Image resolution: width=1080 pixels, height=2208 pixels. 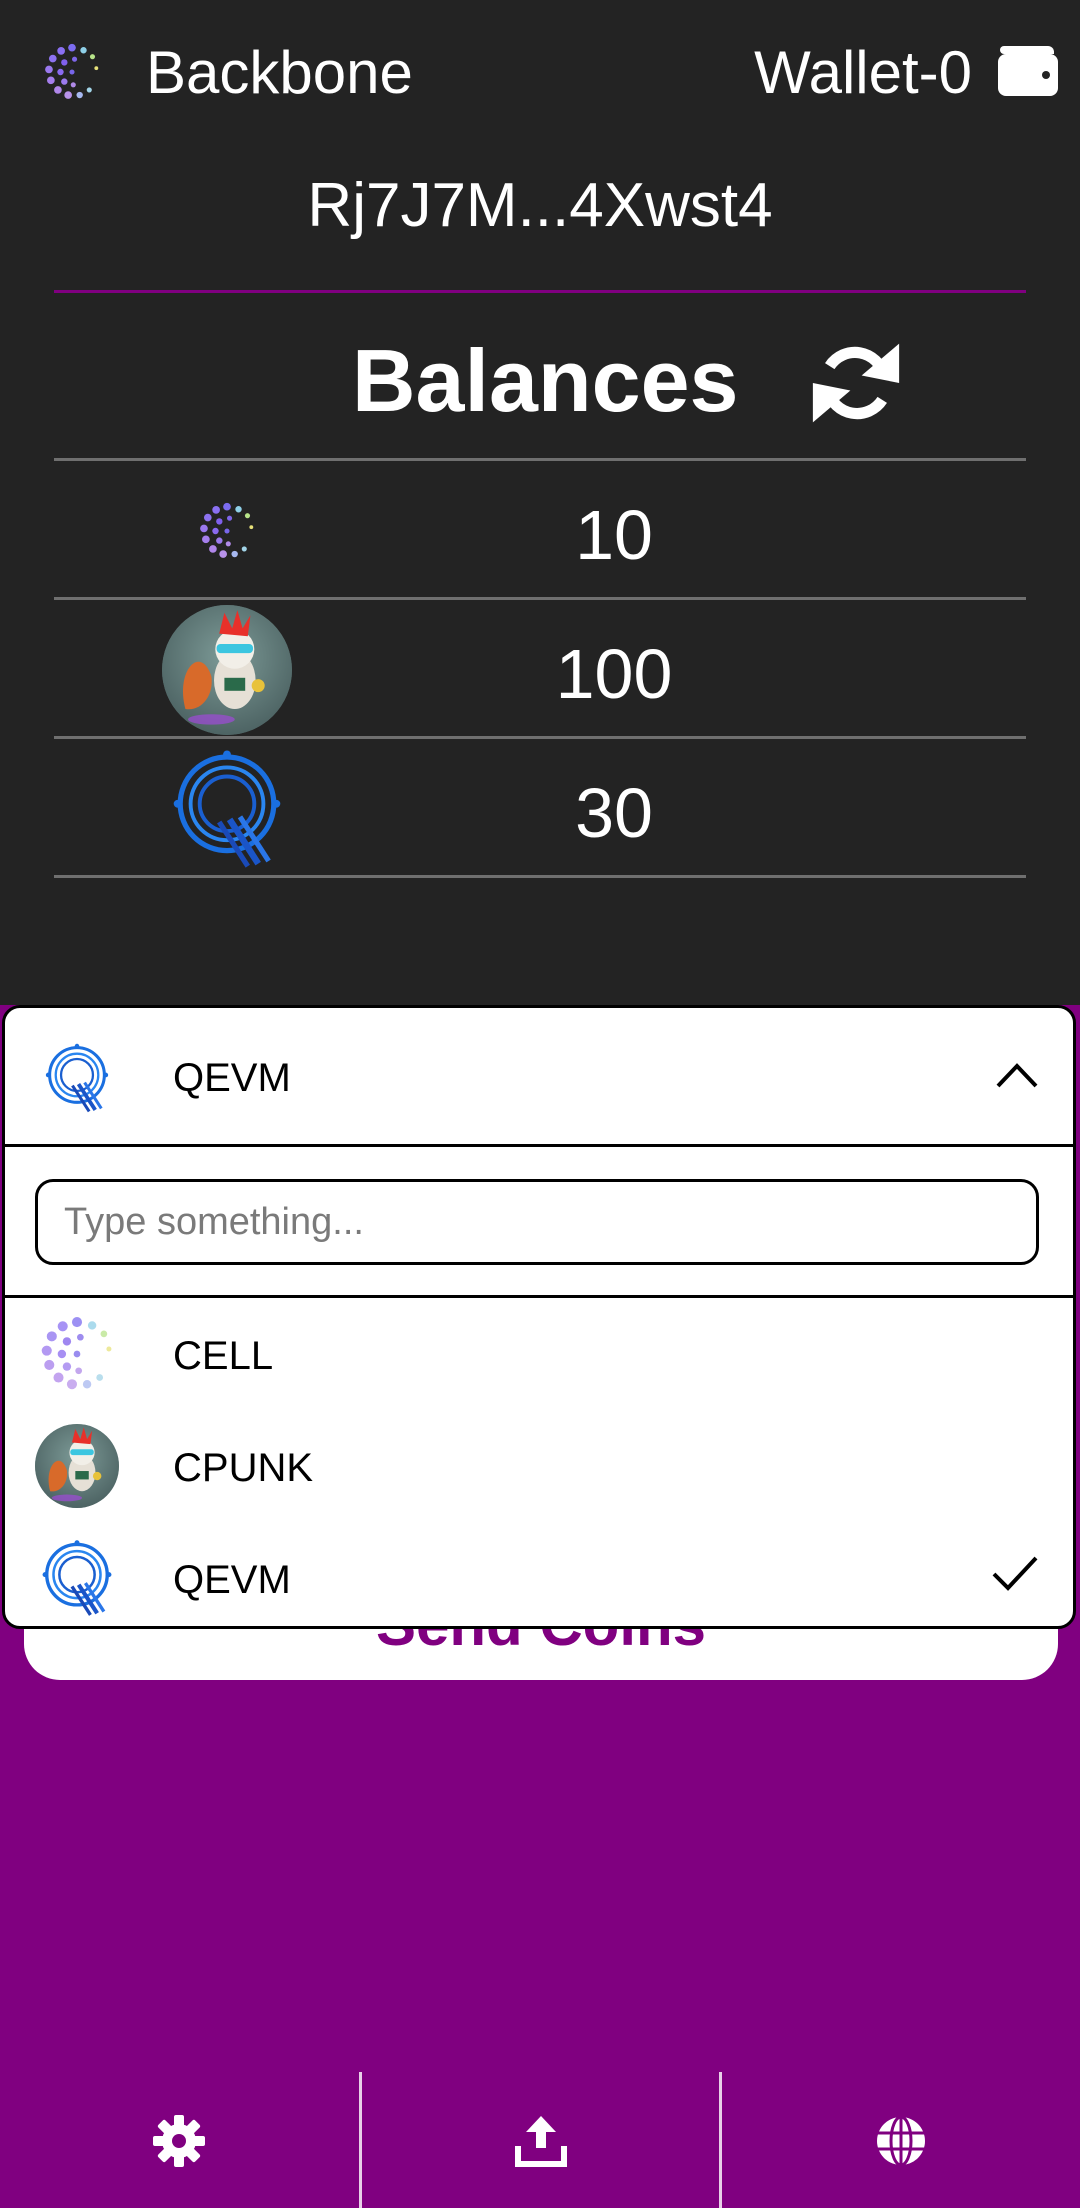 What do you see at coordinates (232, 1580) in the screenshot?
I see `token-option-label: QEVM` at bounding box center [232, 1580].